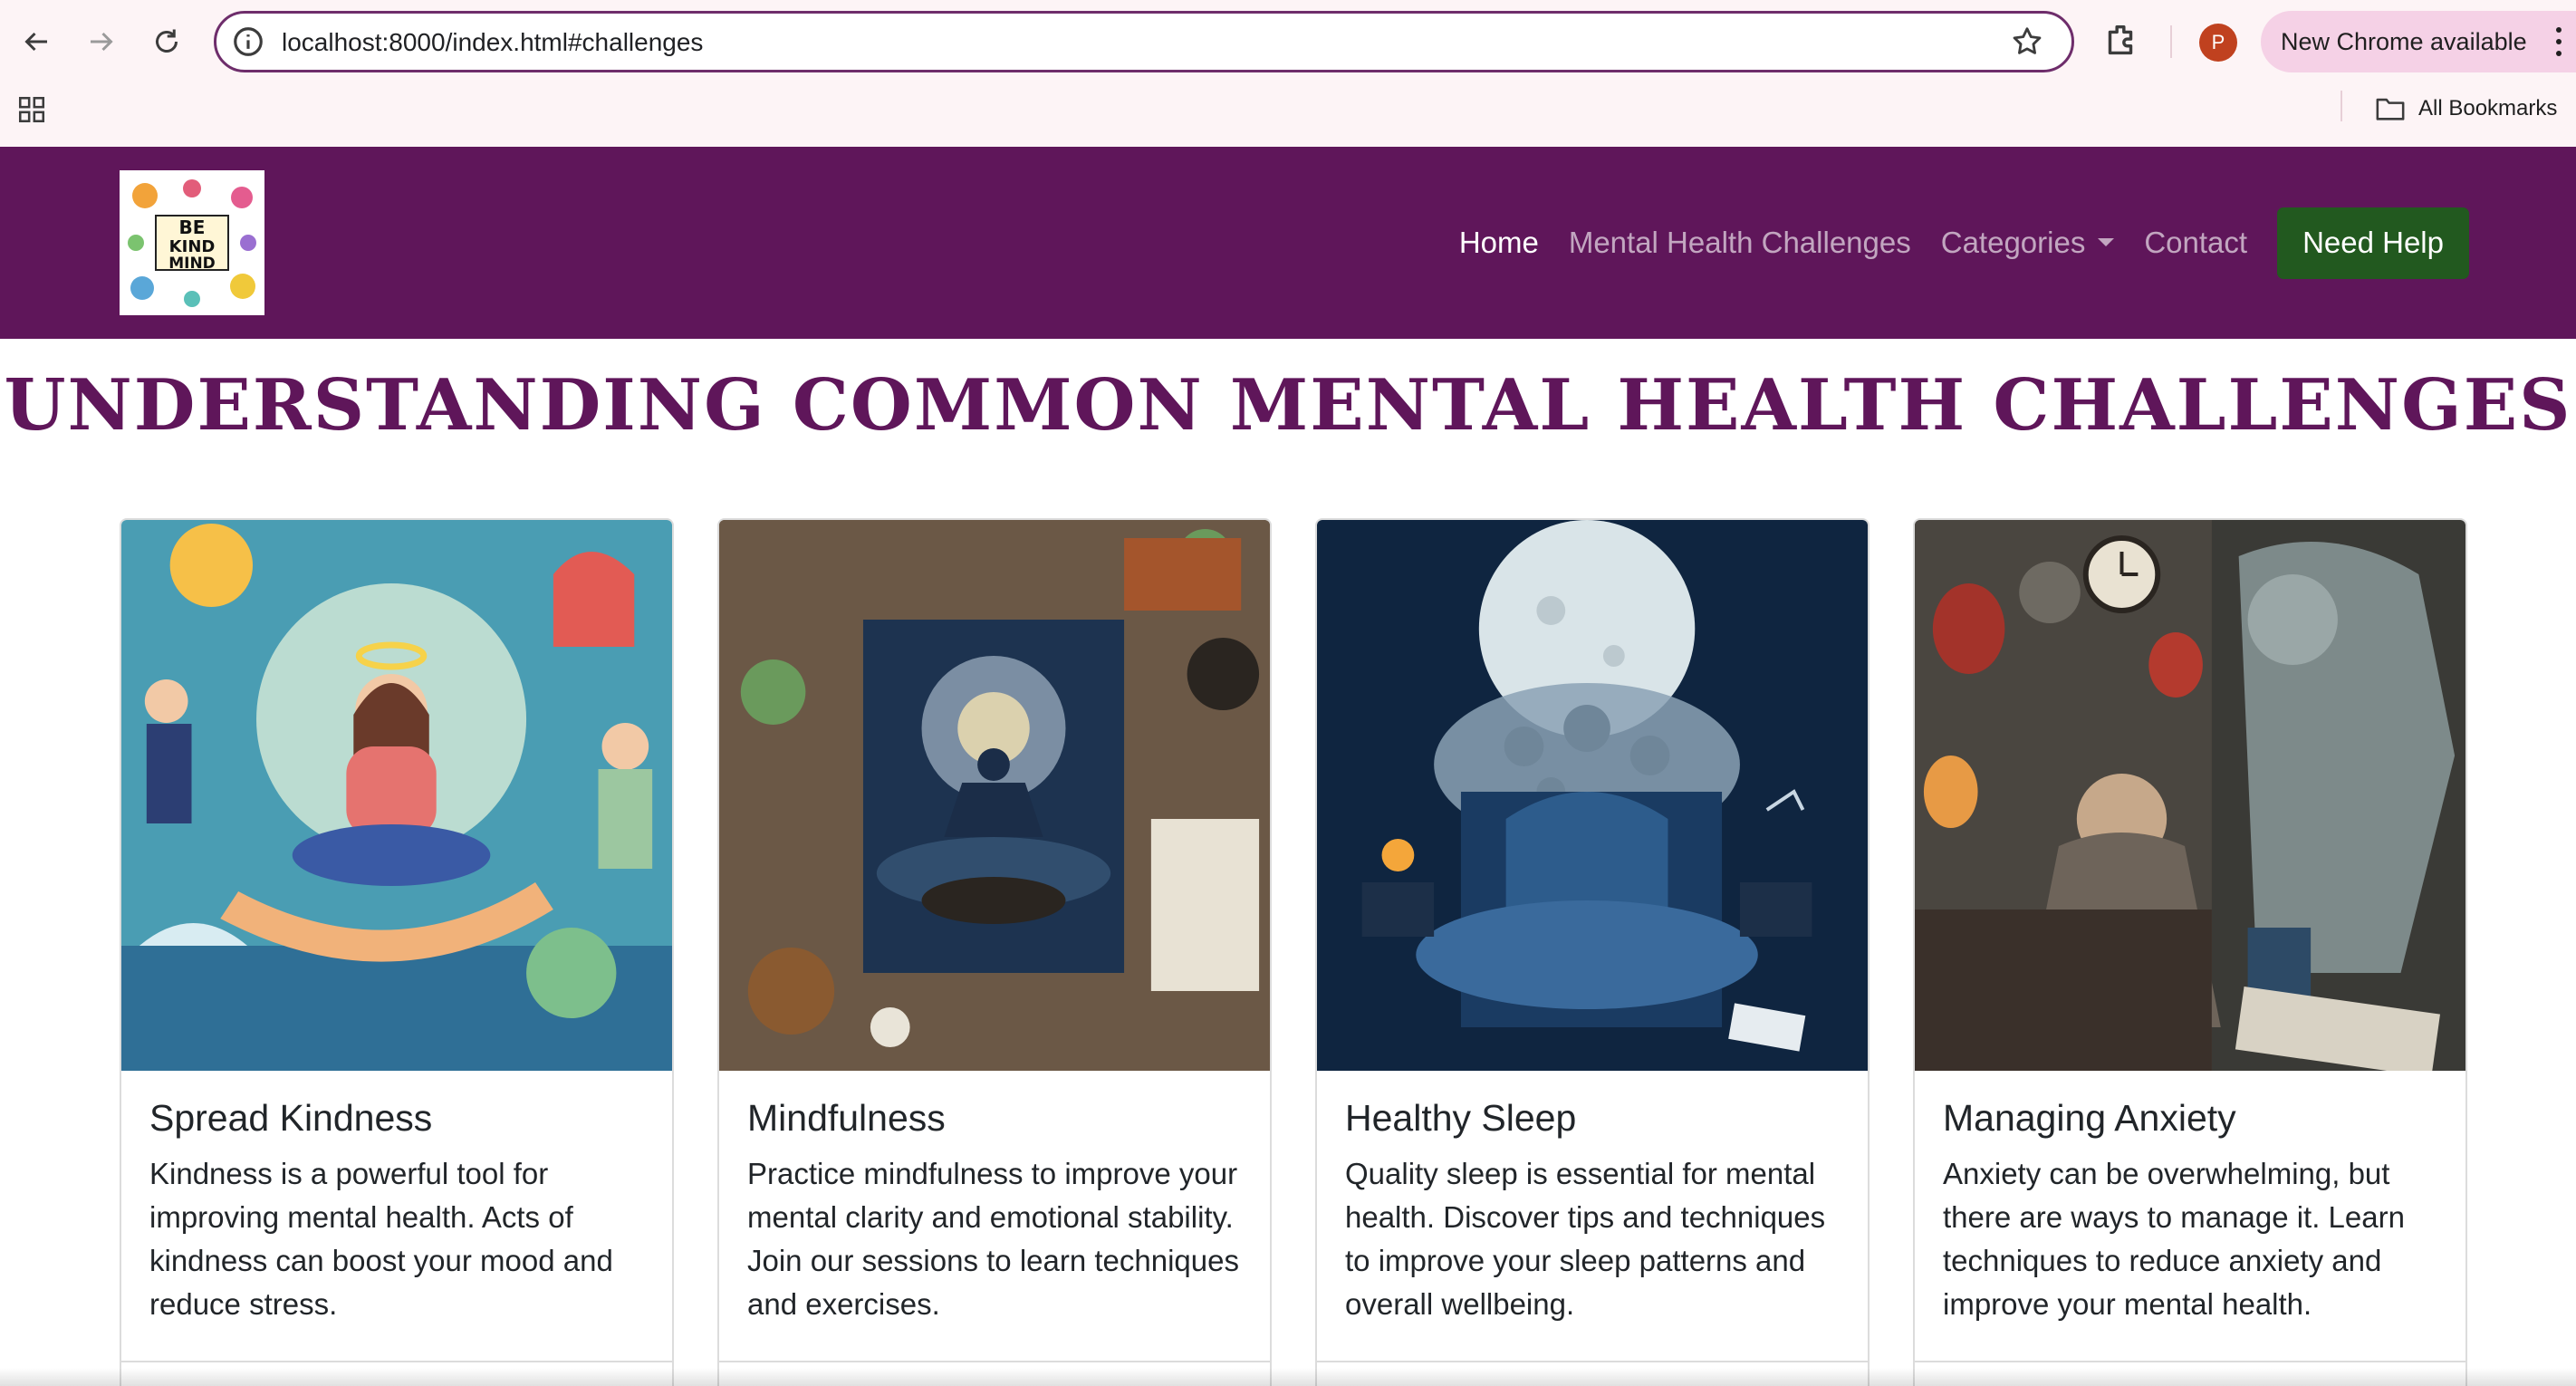 Image resolution: width=2576 pixels, height=1386 pixels. What do you see at coordinates (1499, 243) in the screenshot?
I see `nav-home: Home` at bounding box center [1499, 243].